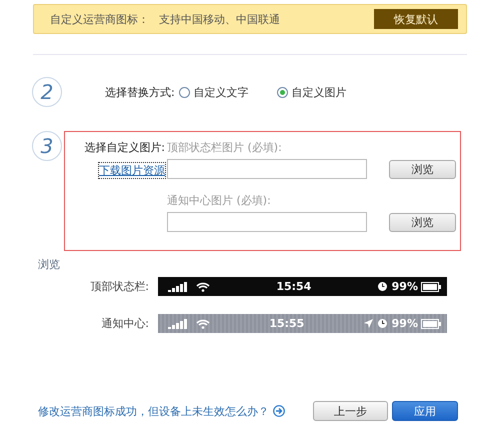 Image resolution: width=500 pixels, height=432 pixels. Describe the element at coordinates (153, 411) in the screenshot. I see `help-link: 修改运营商图标成功，但设备上未生效怎么办？` at that location.